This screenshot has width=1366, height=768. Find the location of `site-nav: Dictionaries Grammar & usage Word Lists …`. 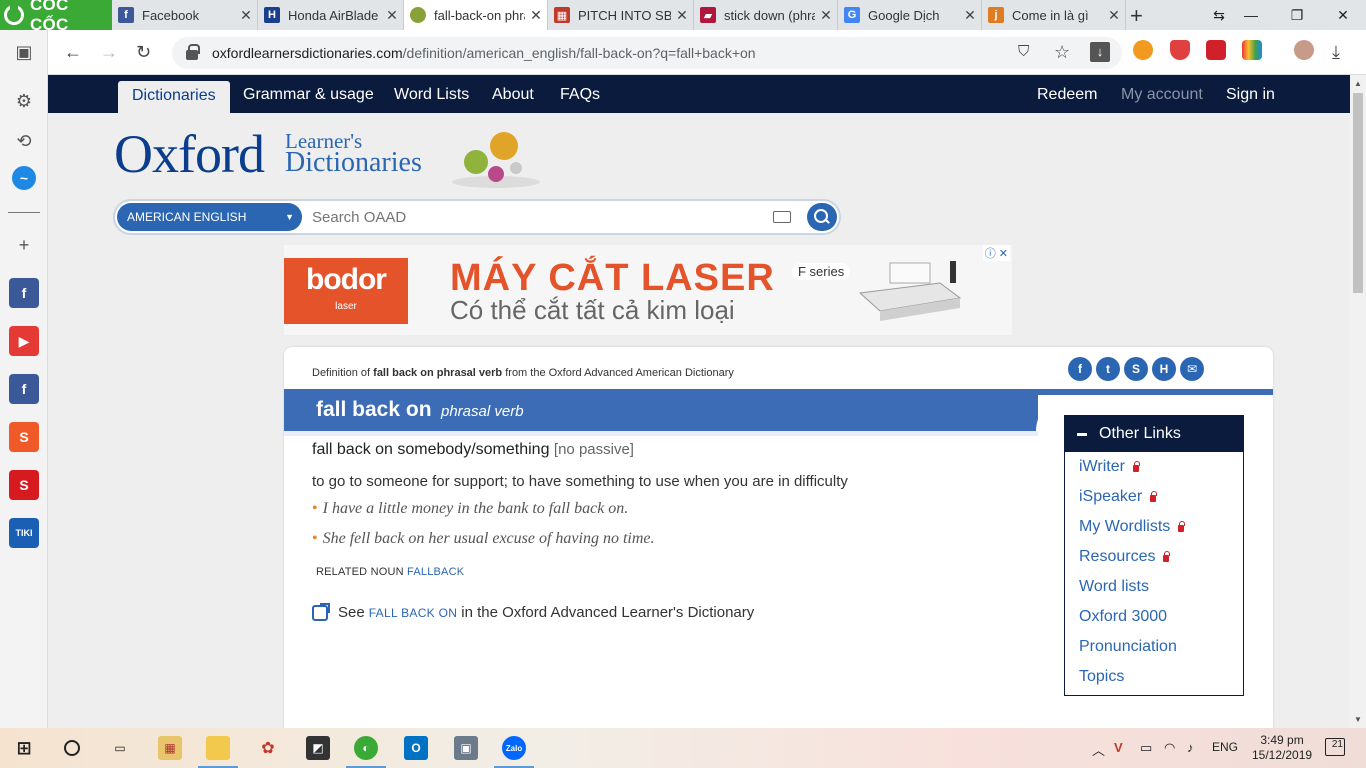

site-nav: Dictionaries Grammar & usage Word Lists … is located at coordinates (699, 94).